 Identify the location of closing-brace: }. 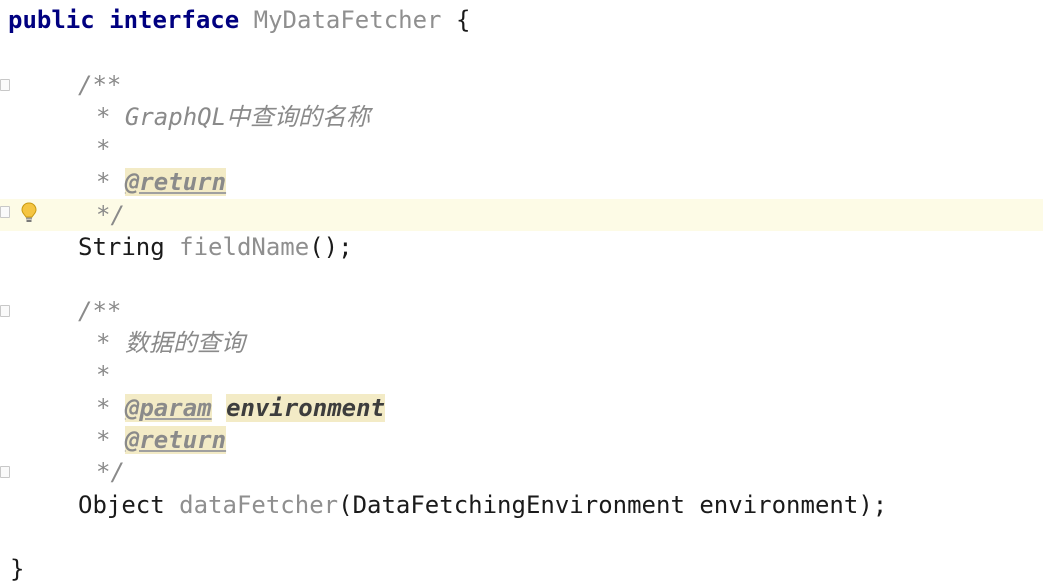
(17, 569).